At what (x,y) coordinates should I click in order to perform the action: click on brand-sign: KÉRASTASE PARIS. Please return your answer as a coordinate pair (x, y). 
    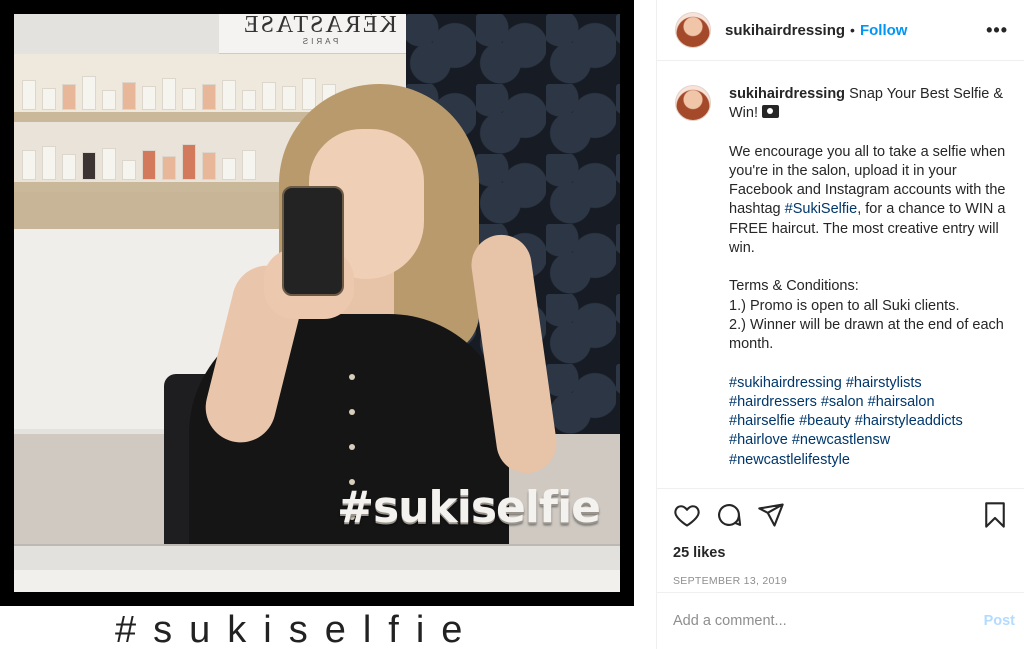
    Looking at the image, I should click on (319, 34).